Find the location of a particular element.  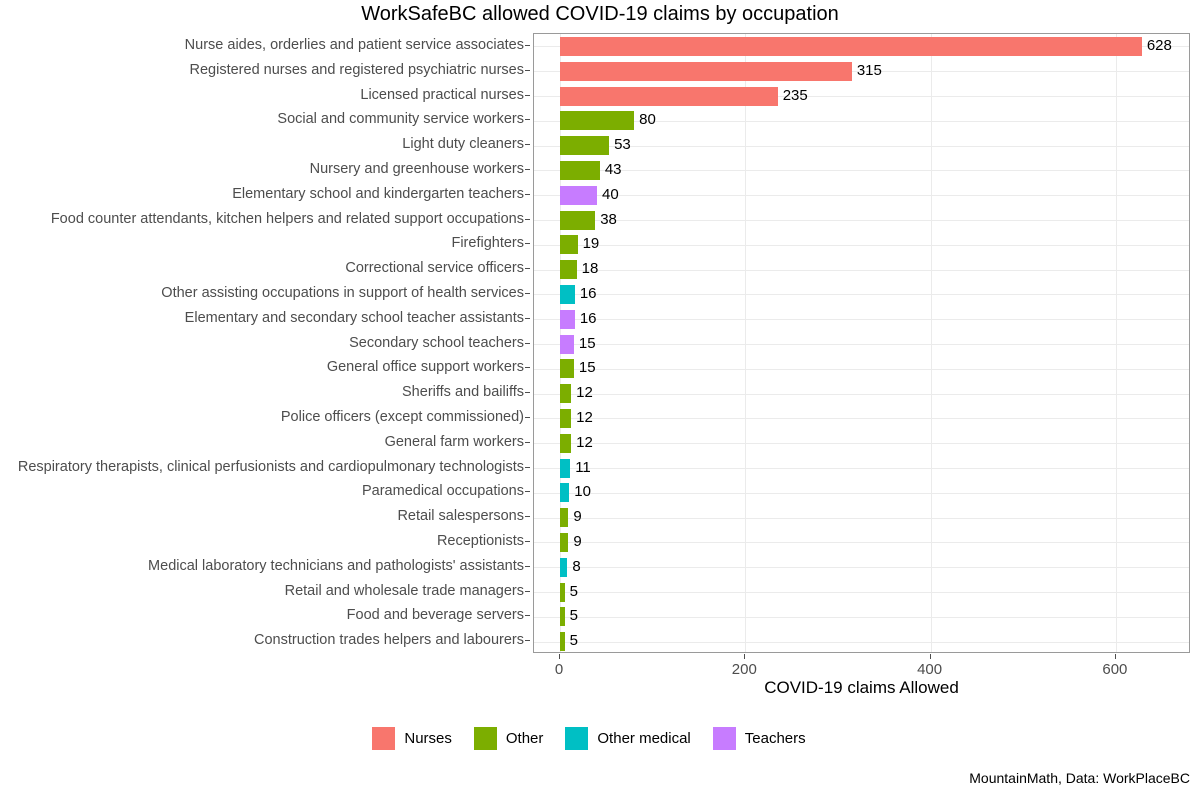

bar-row: 315 is located at coordinates (861, 71).